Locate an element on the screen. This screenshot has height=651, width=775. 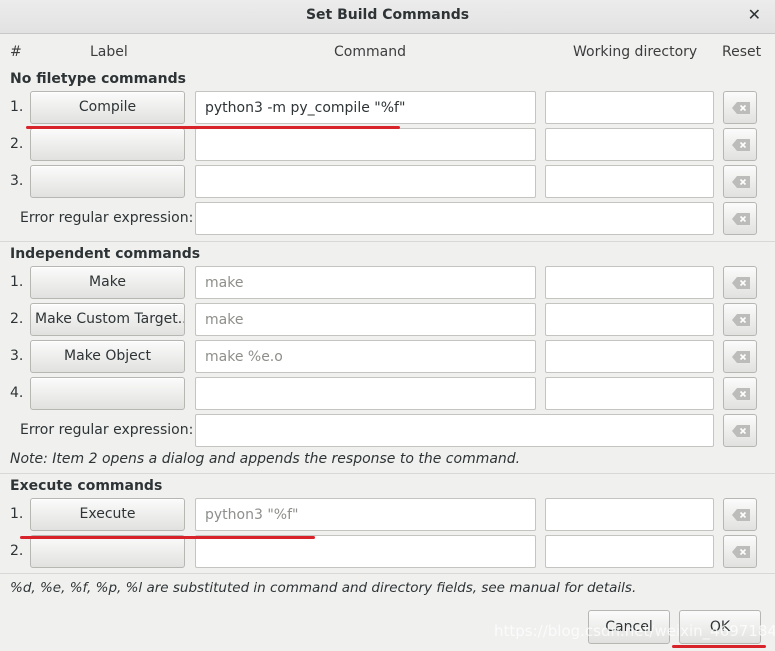
label-button-execute: Execute is located at coordinates (107, 514).